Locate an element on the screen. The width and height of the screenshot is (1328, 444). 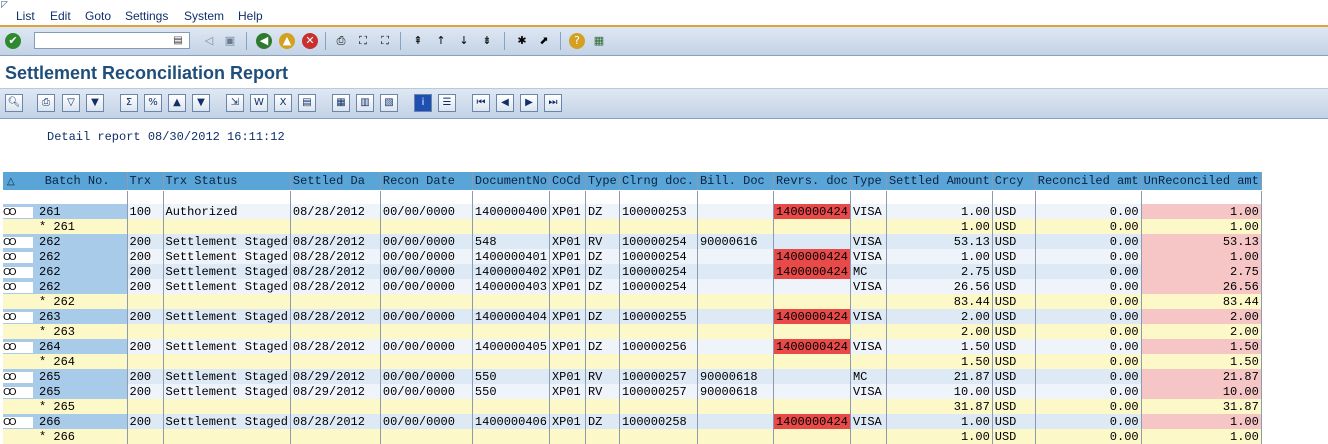
information-icon: i is located at coordinates (423, 103).